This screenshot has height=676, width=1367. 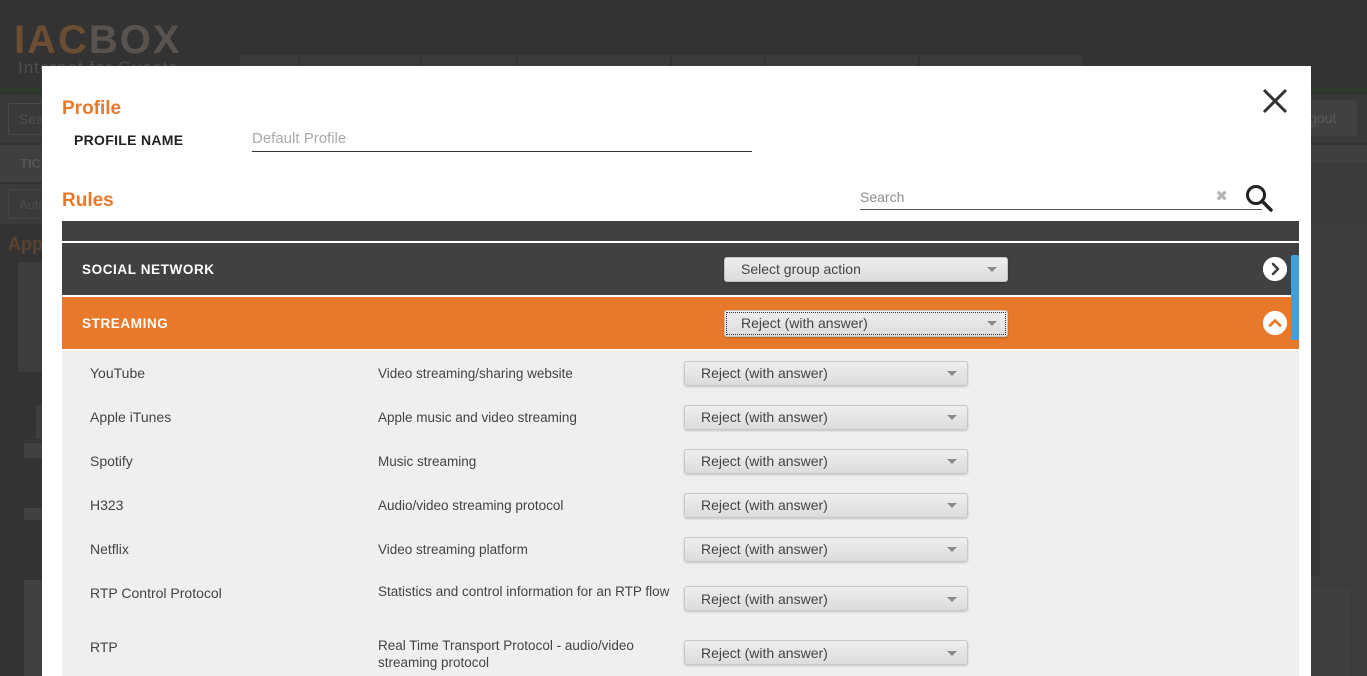 I want to click on group-row-social-network: SOCIAL NETWORK Select group action, so click(x=680, y=269).